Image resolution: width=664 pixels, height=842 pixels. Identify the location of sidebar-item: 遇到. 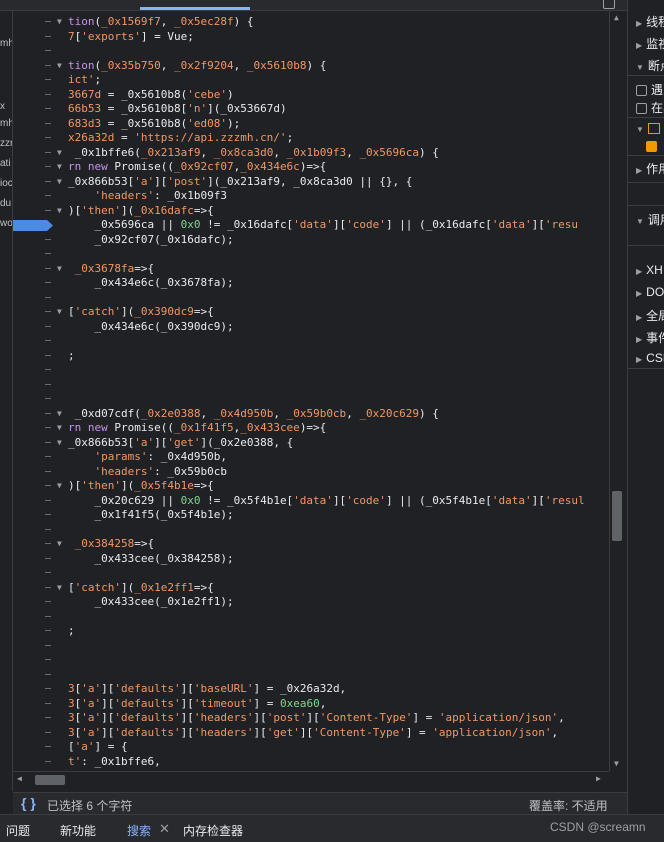
(650, 89).